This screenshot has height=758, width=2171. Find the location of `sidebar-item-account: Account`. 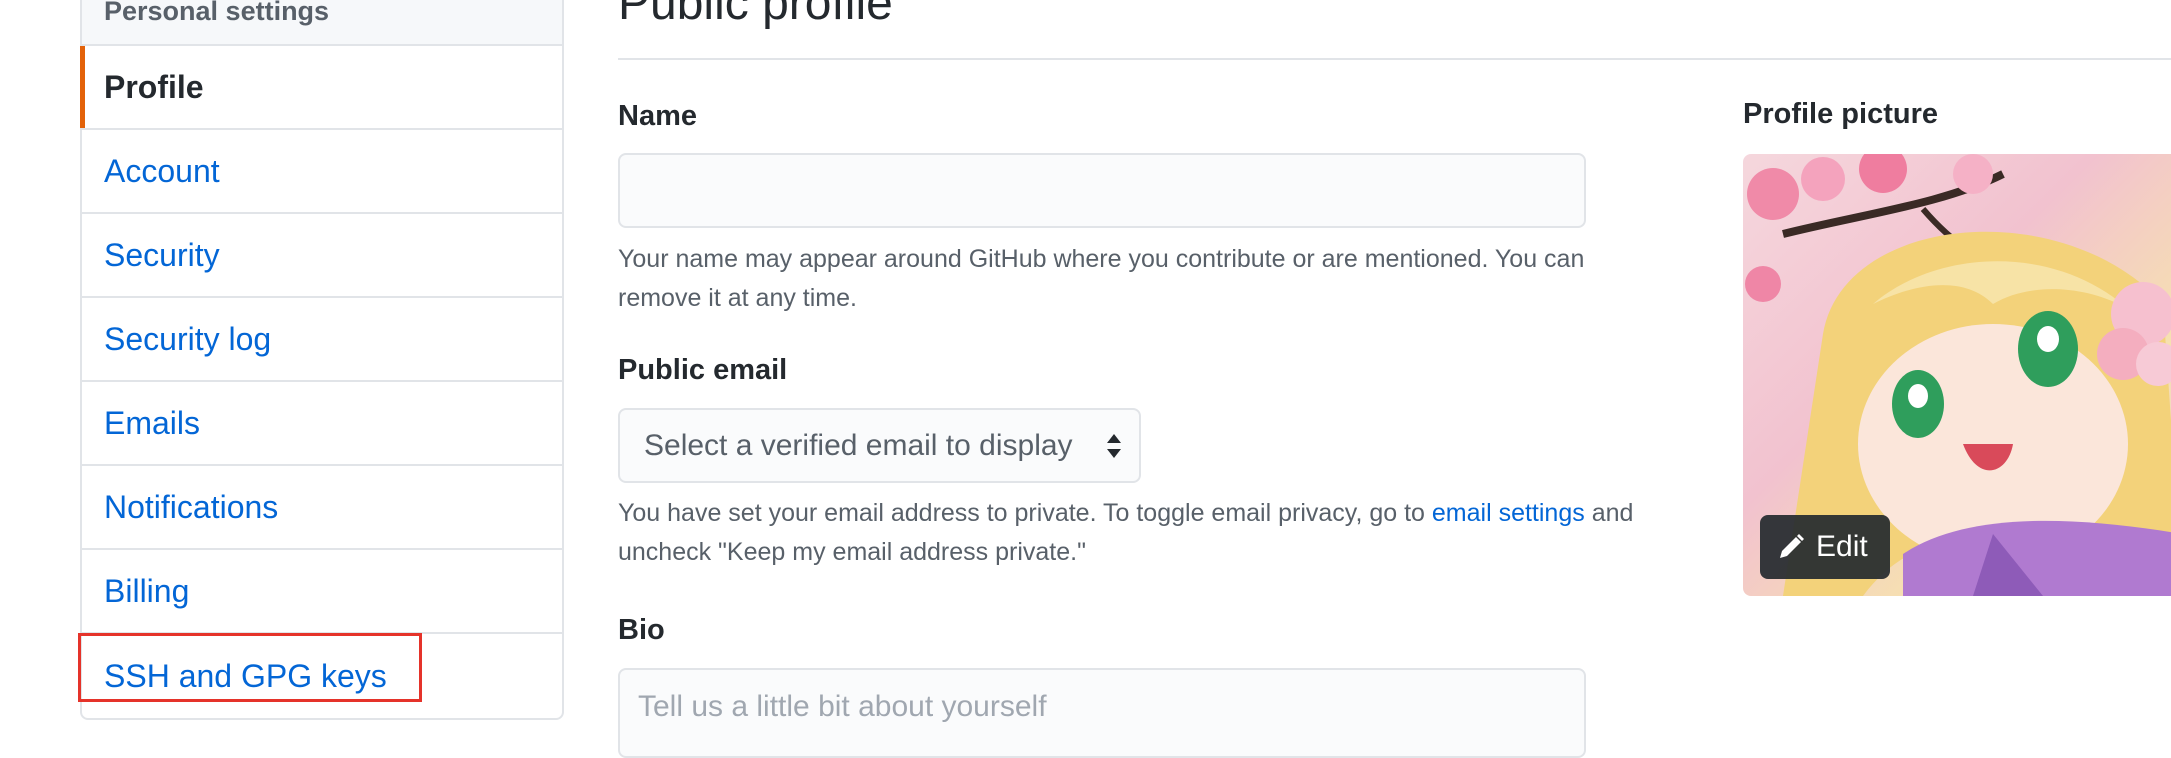

sidebar-item-account: Account is located at coordinates (322, 172).